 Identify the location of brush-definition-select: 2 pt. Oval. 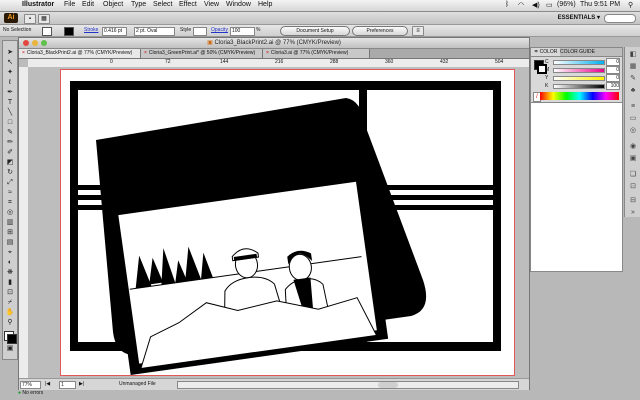
(154, 31).